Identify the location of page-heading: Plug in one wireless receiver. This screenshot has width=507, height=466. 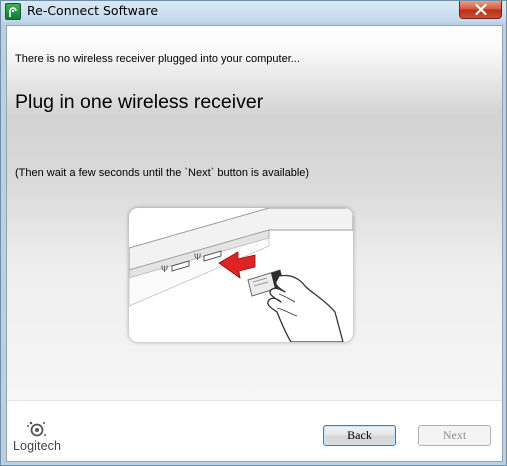
(139, 102).